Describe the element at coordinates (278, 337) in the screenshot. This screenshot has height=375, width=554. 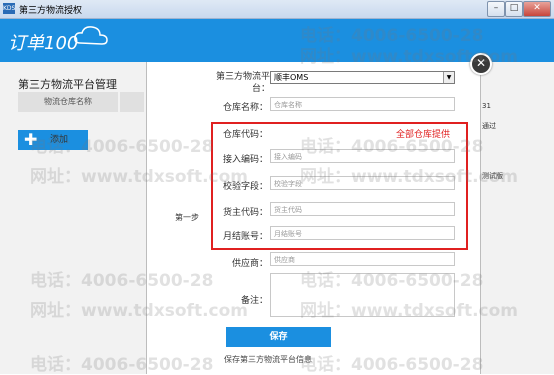
I see `save-button: 保存` at that location.